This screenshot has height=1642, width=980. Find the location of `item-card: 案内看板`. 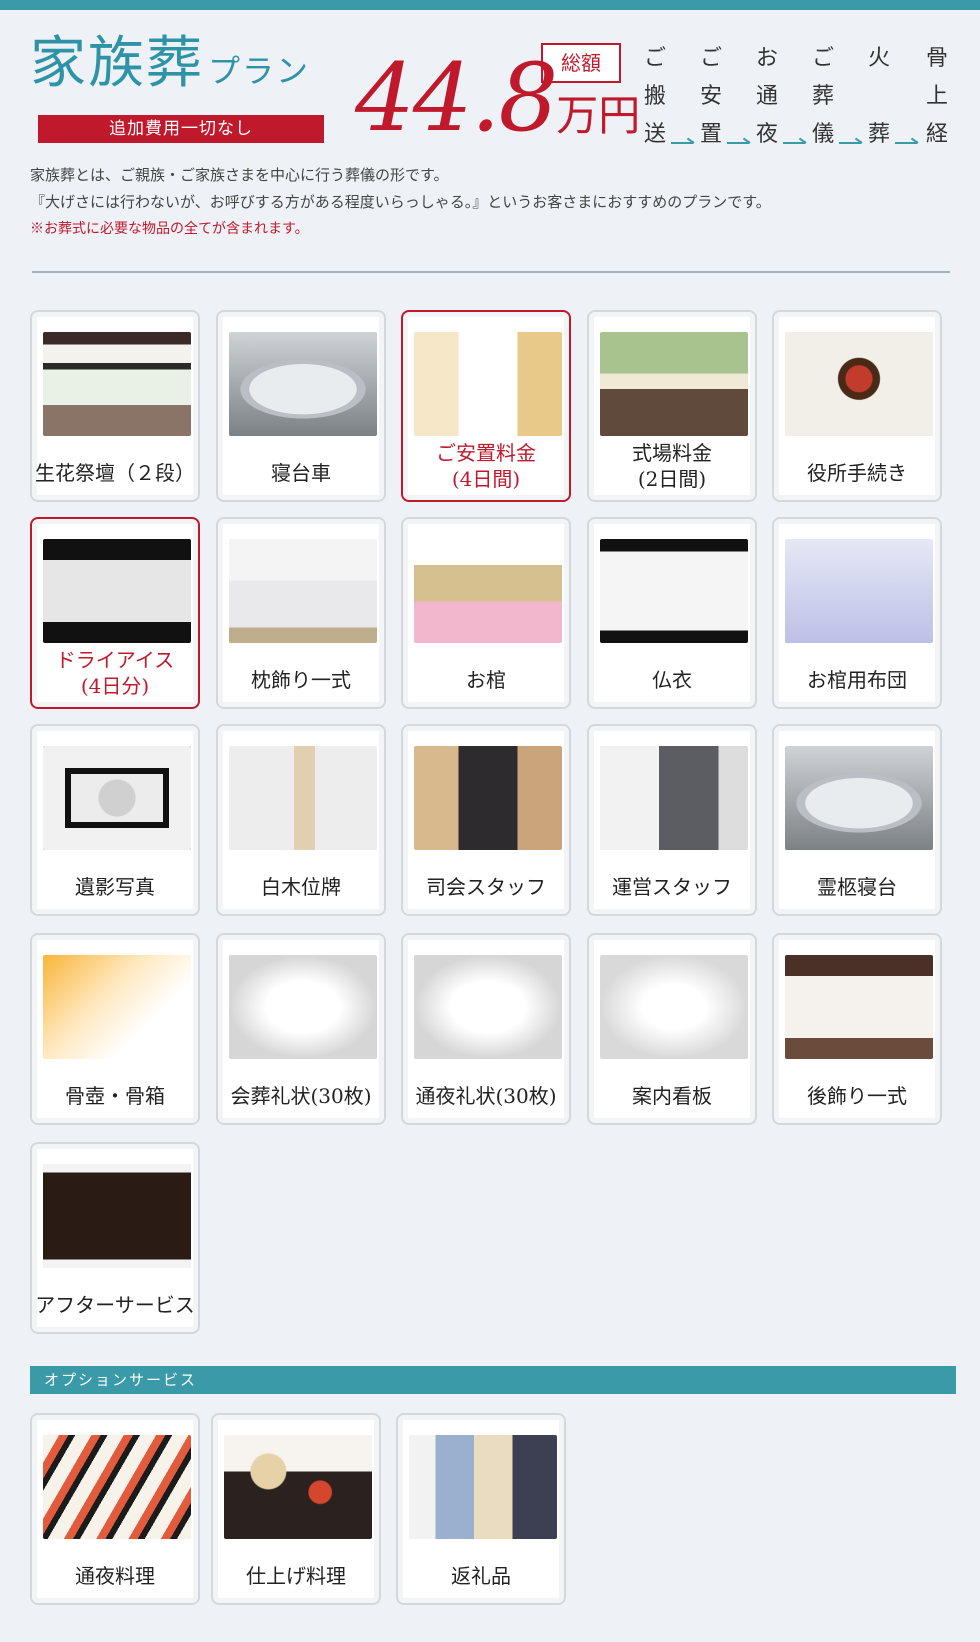

item-card: 案内看板 is located at coordinates (672, 1029).